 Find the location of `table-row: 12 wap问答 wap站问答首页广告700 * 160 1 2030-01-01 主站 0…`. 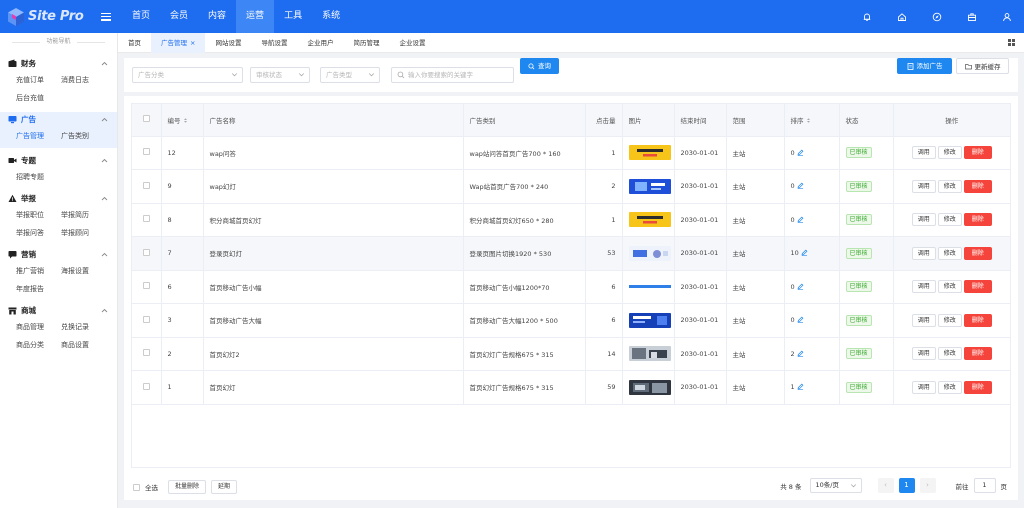

table-row: 12 wap问答 wap站问答首页广告700 * 160 1 2030-01-01 主站 0… is located at coordinates (571, 153).